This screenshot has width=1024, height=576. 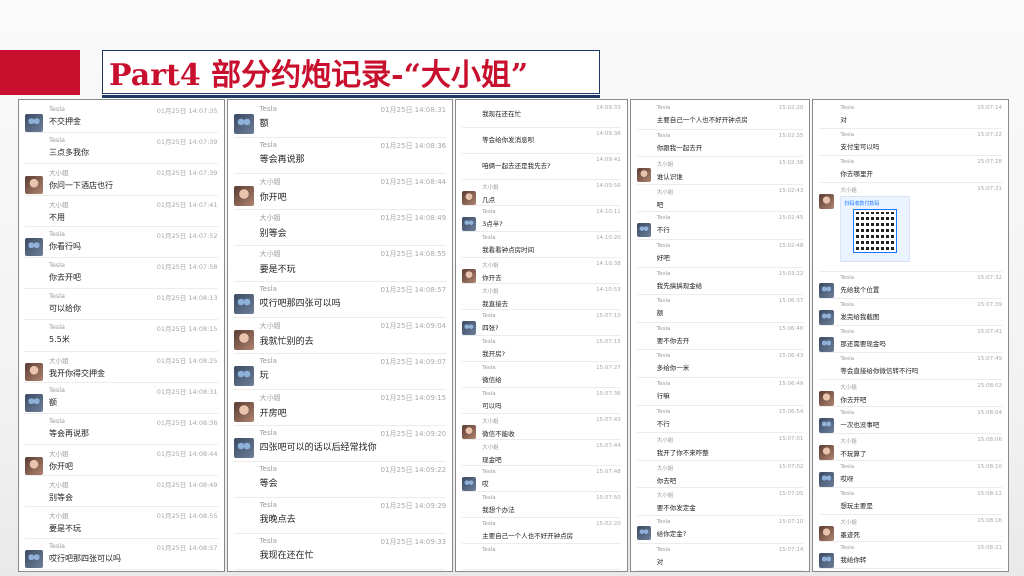 I want to click on slide-title: Part4 部分约炮记录-“大小姐”, so click(x=319, y=75).